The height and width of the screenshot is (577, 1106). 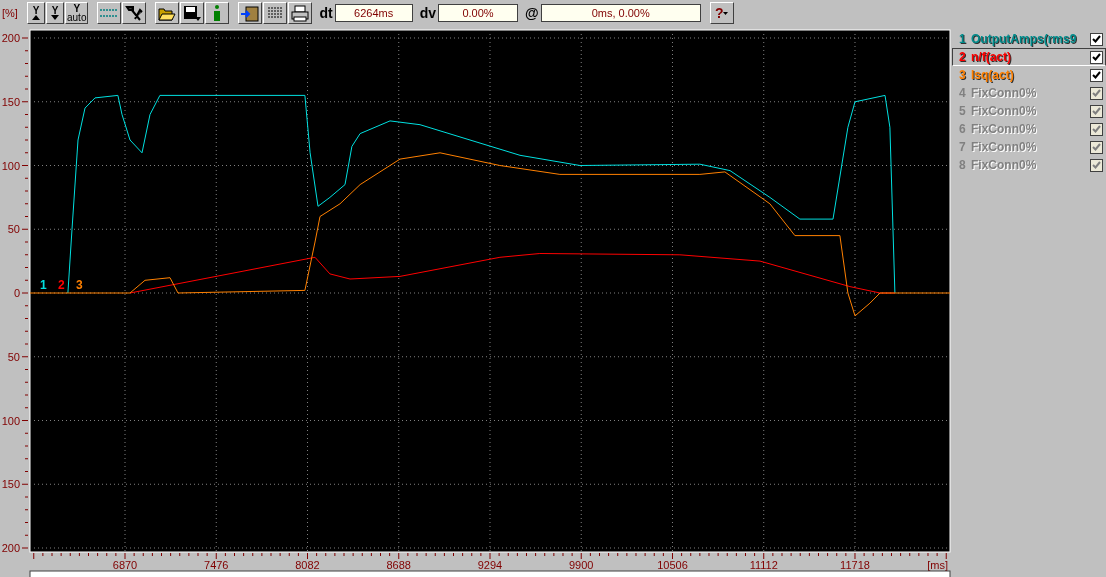 I want to click on trace-number: 4, so click(x=963, y=93).